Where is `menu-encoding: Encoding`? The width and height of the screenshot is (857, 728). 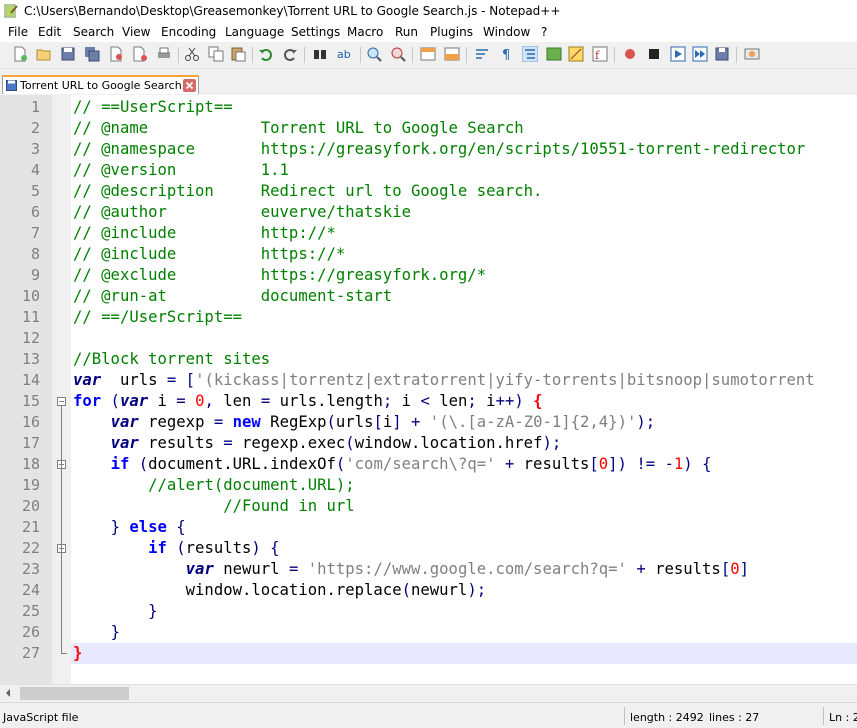 menu-encoding: Encoding is located at coordinates (188, 32).